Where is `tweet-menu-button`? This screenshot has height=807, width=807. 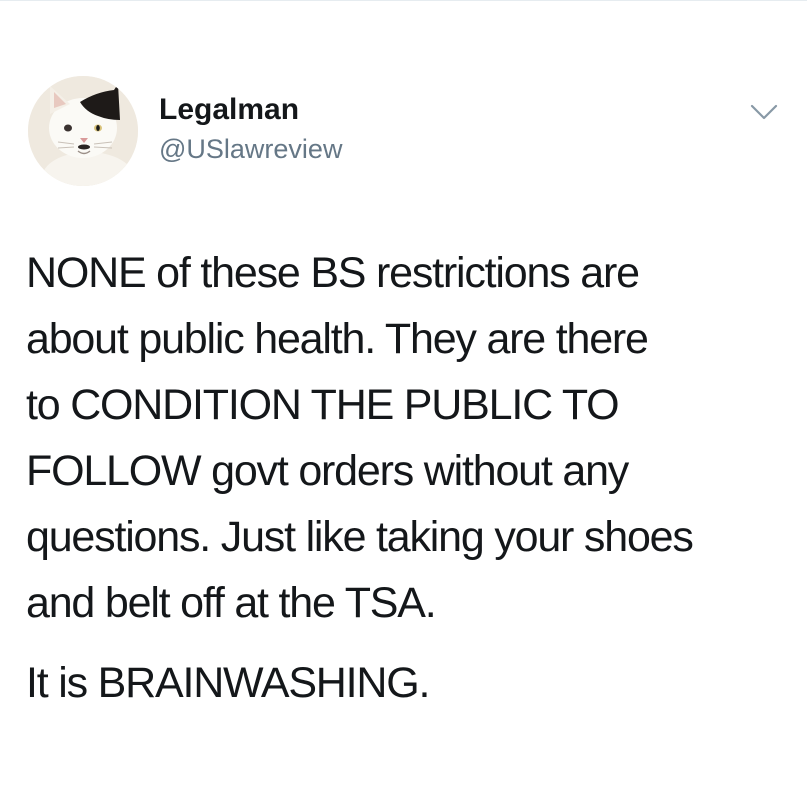
tweet-menu-button is located at coordinates (764, 112).